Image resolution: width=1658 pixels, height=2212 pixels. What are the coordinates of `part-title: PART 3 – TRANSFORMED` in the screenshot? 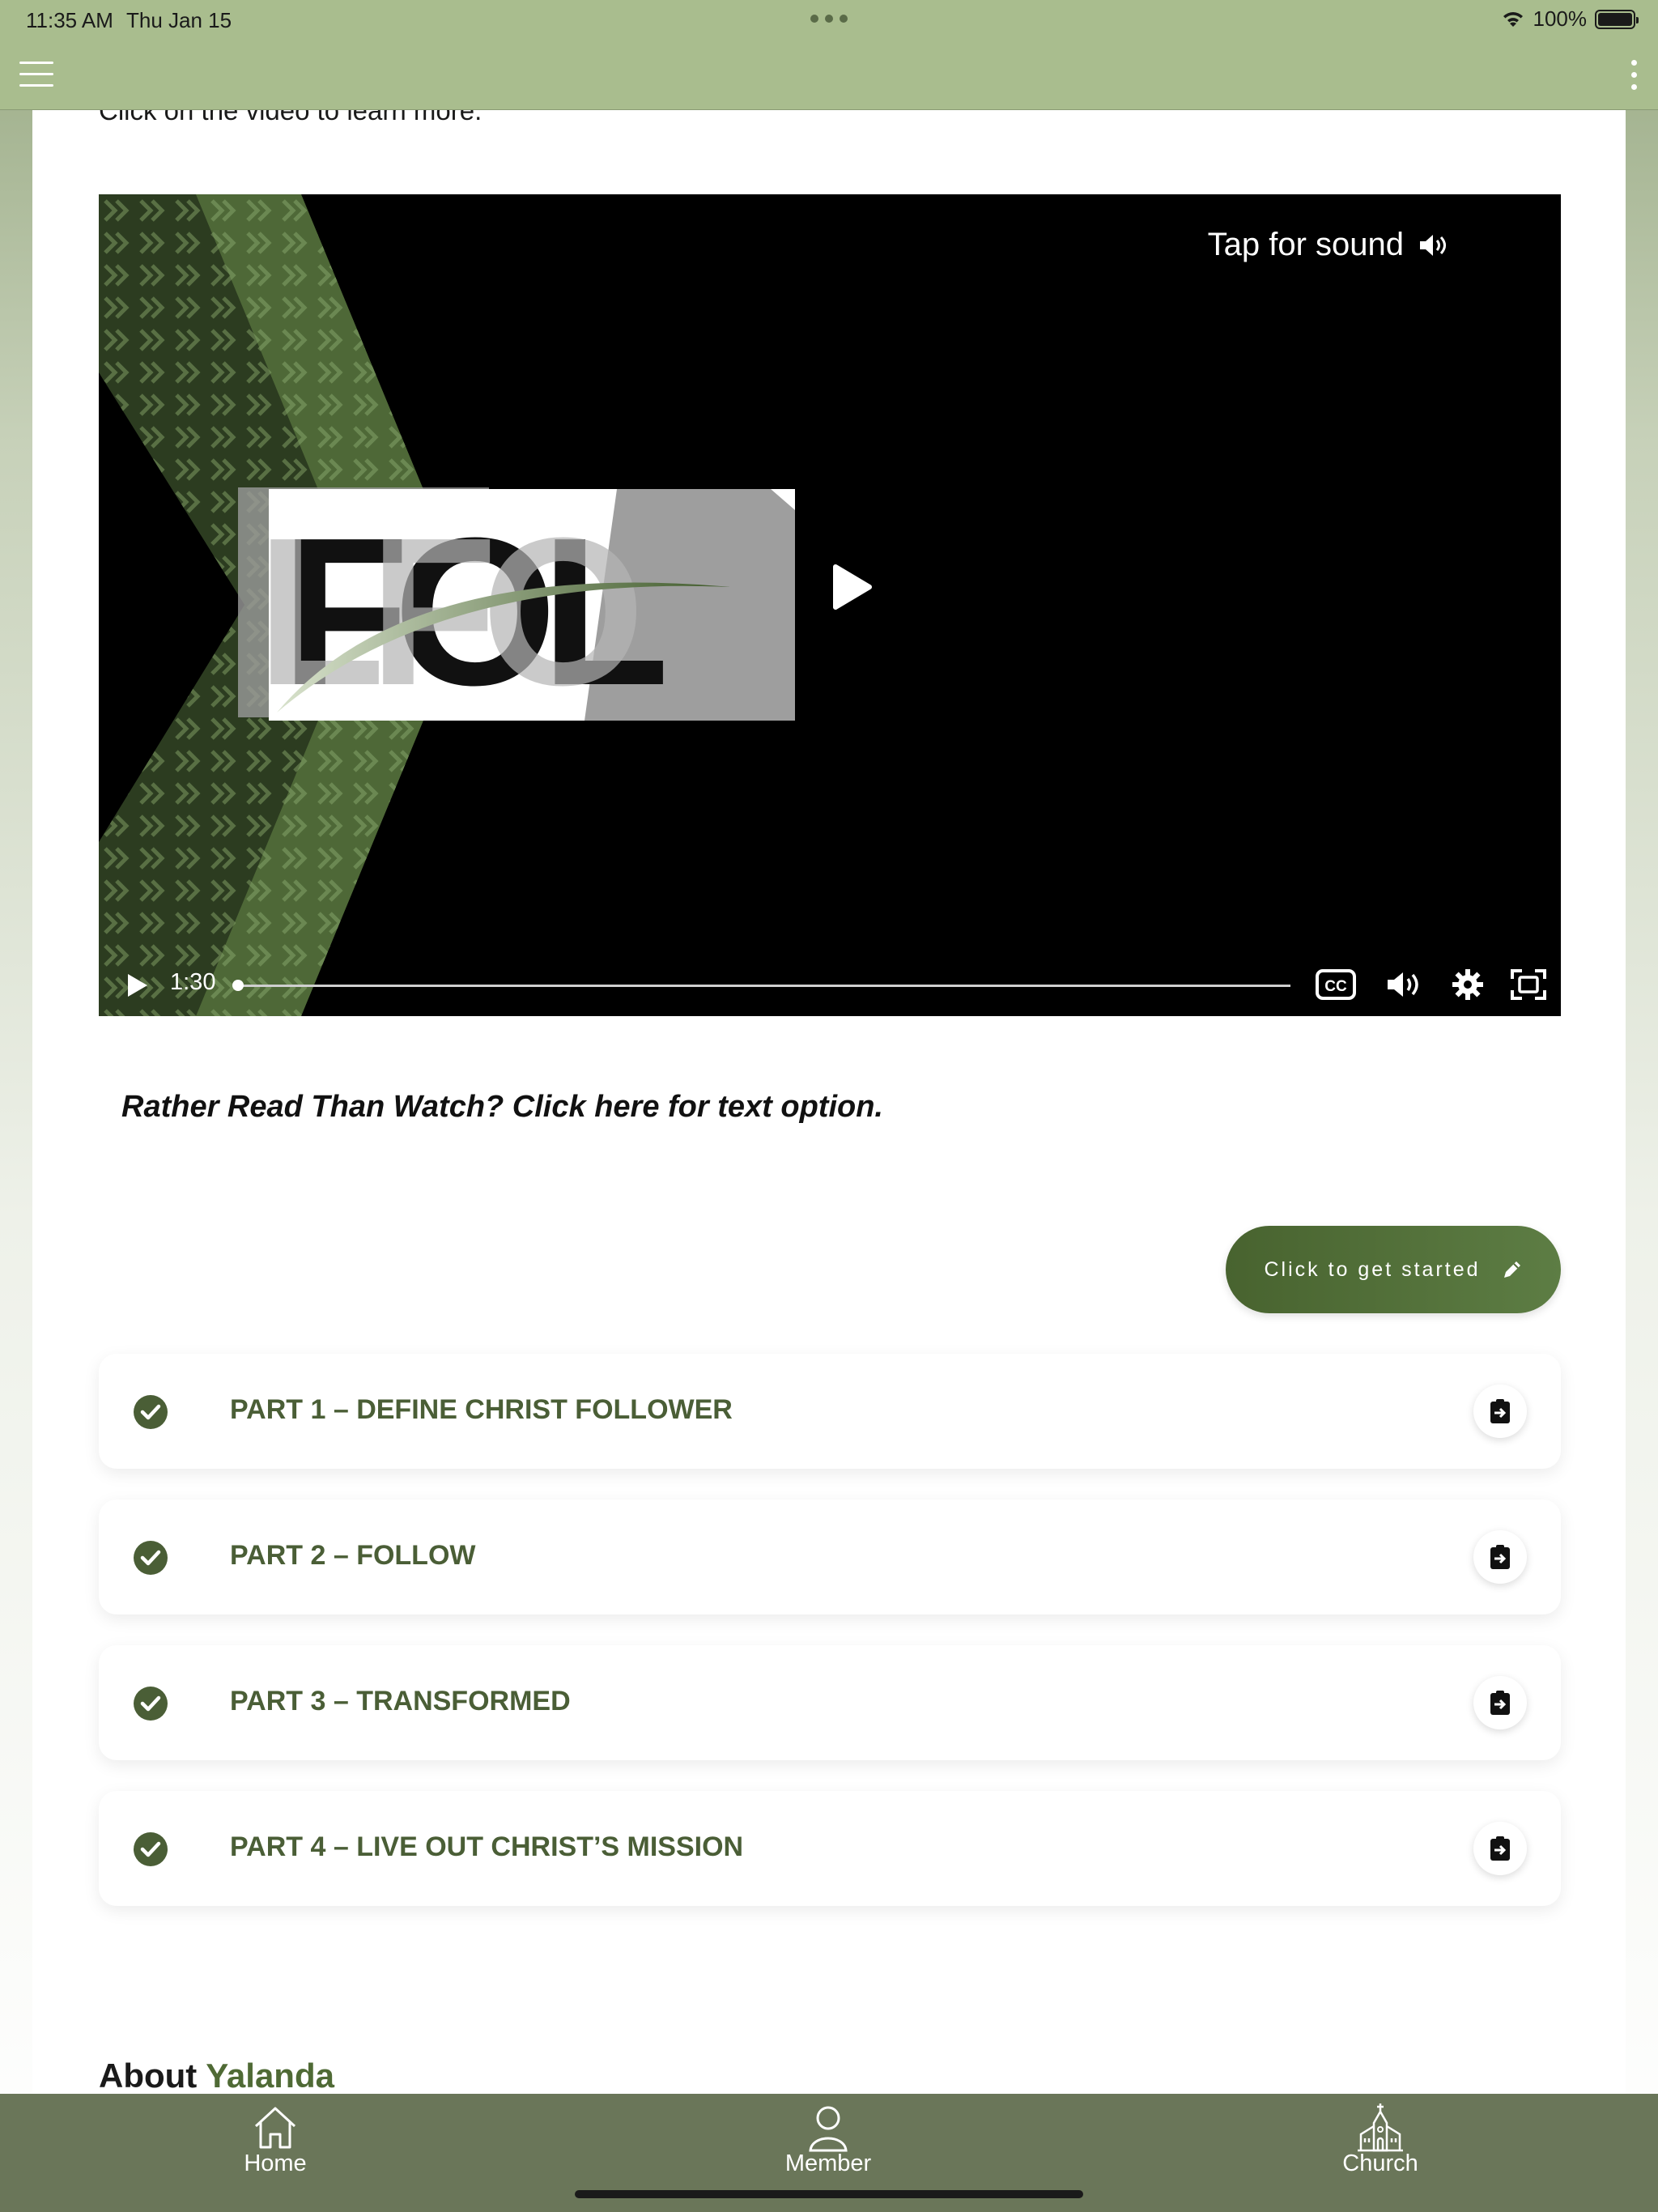 It's located at (400, 1701).